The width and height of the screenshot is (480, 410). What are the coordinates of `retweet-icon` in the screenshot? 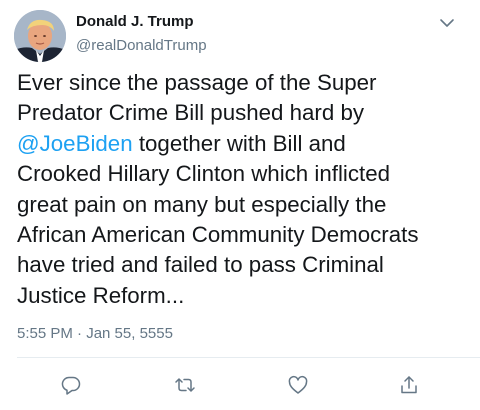 It's located at (185, 385).